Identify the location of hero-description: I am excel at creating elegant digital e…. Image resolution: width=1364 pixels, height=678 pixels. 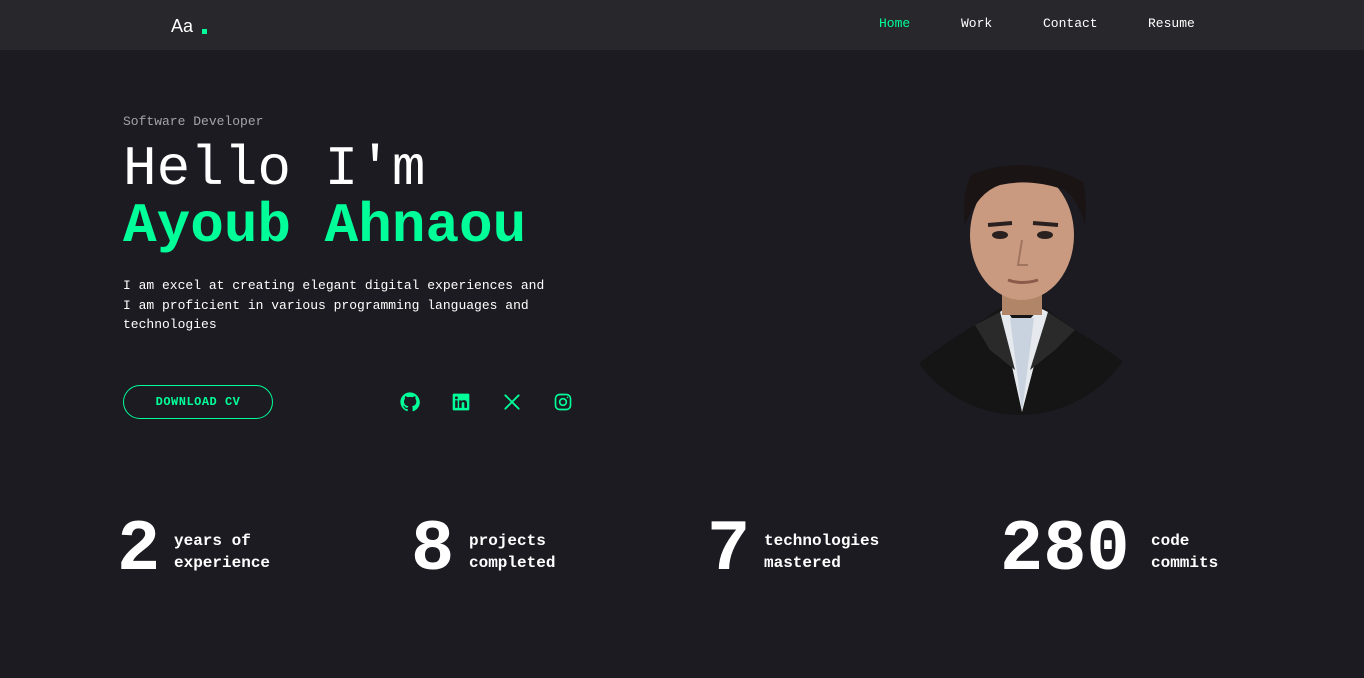
(334, 305).